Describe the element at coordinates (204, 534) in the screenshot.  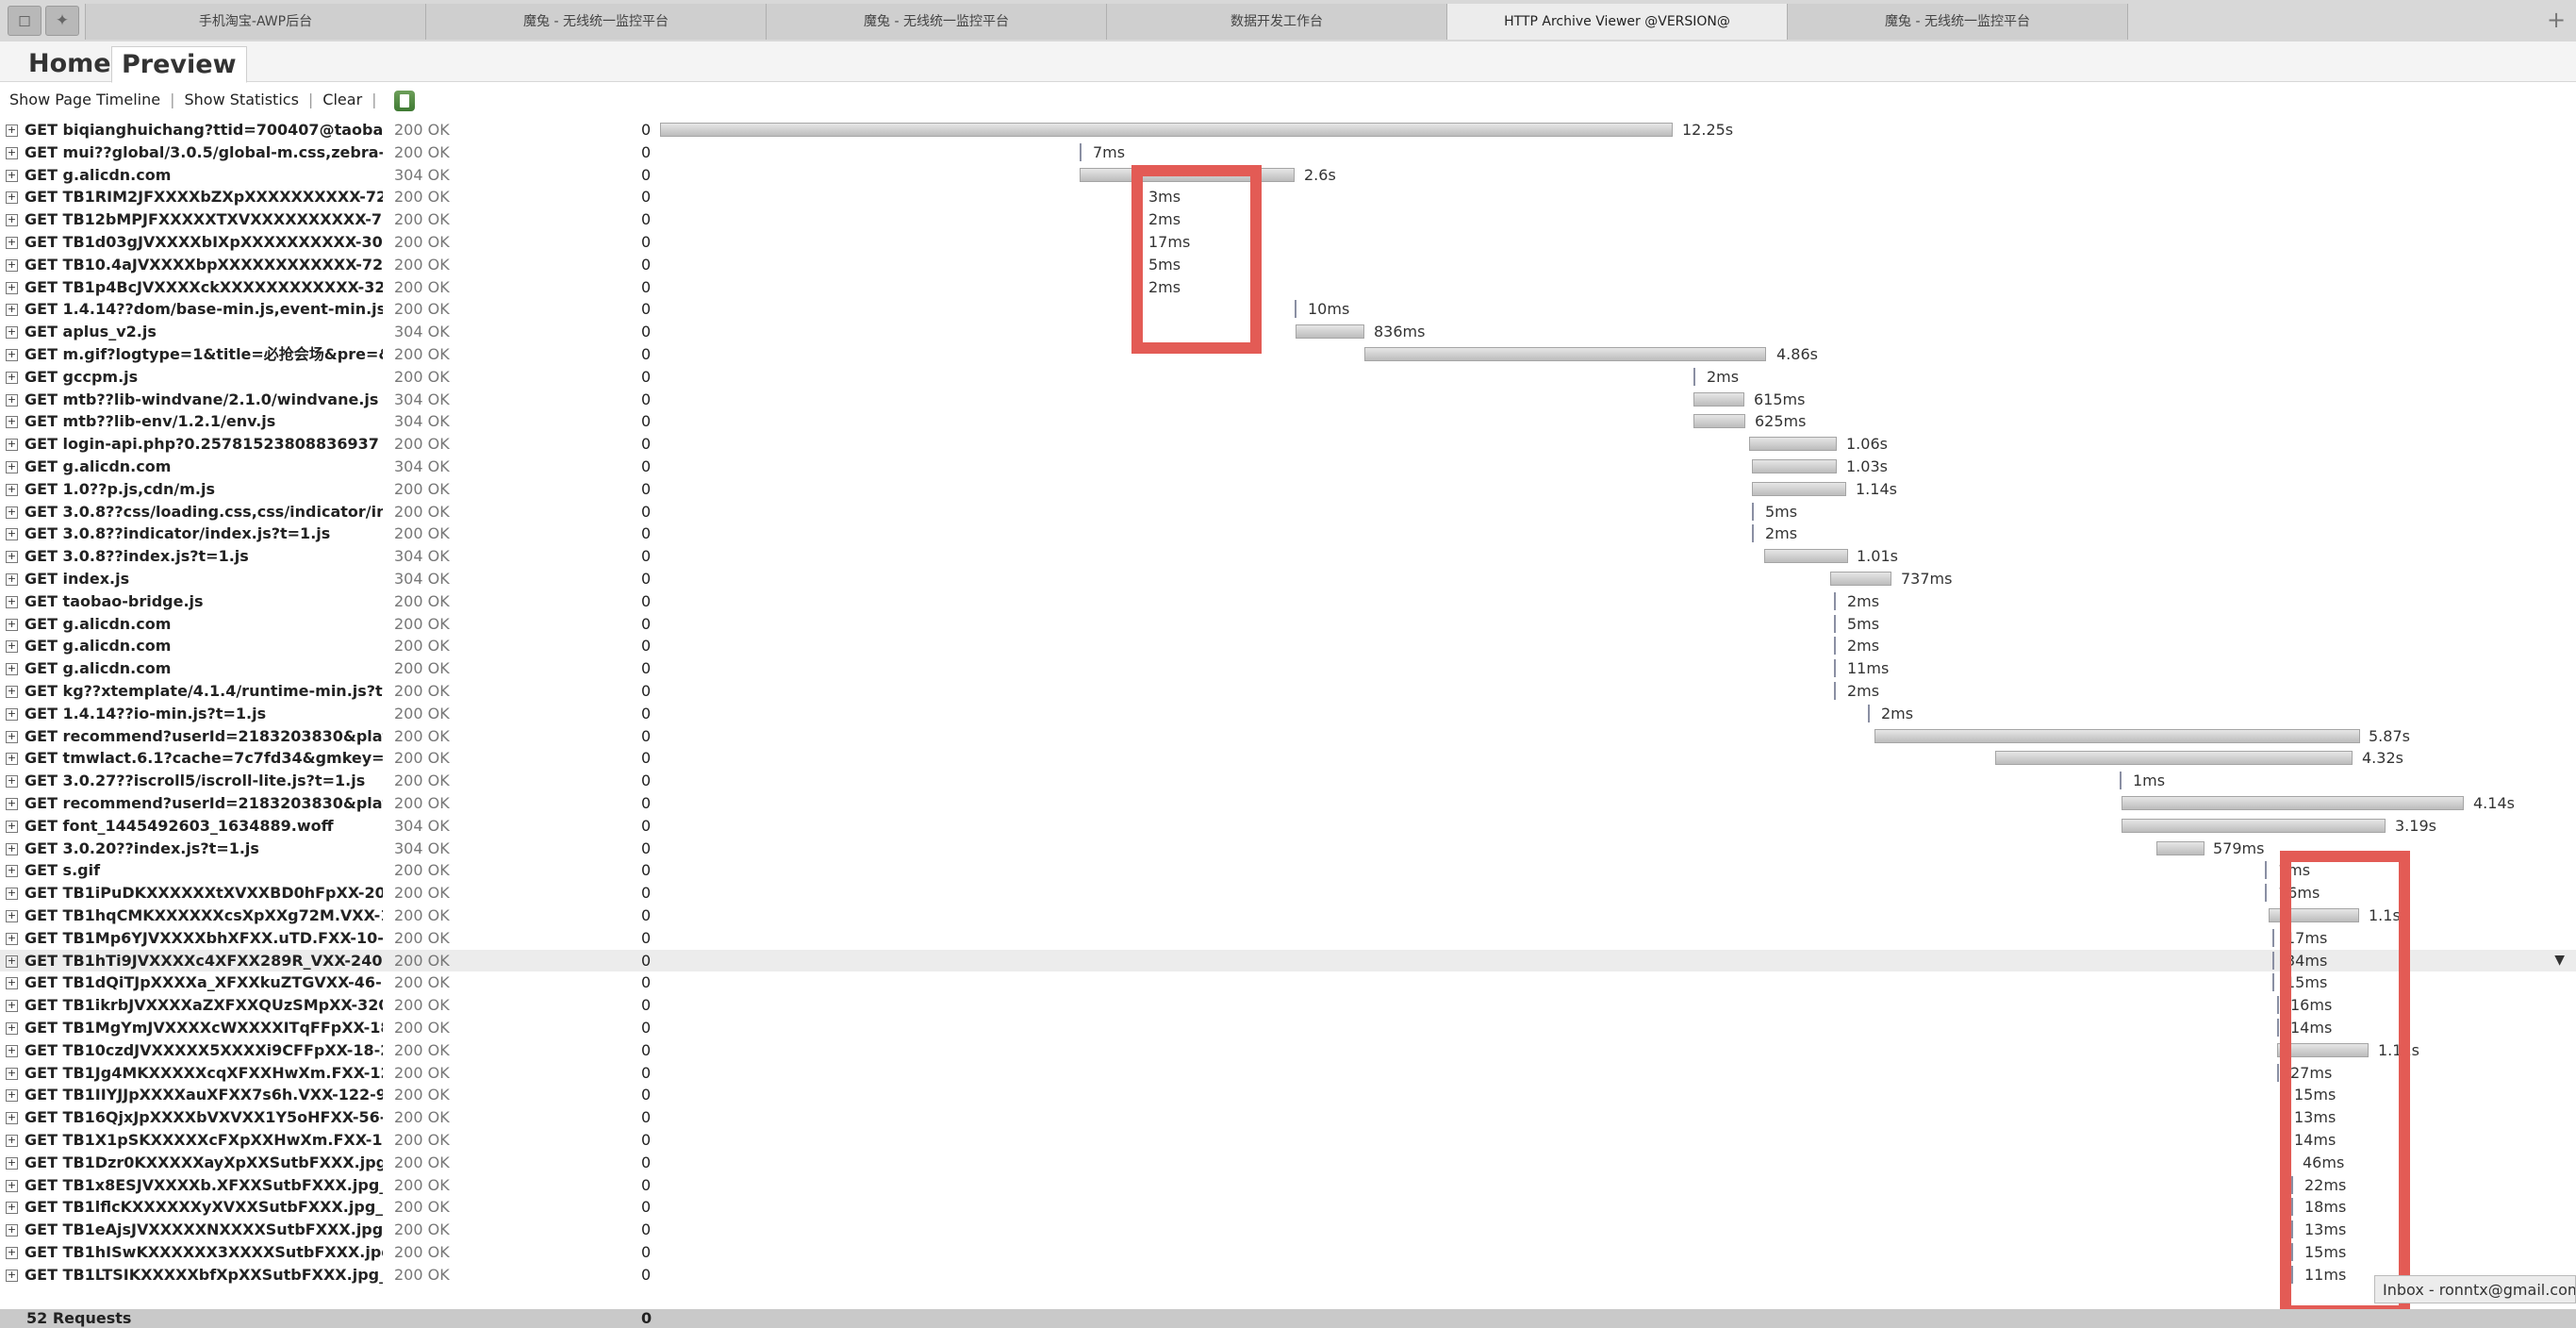
I see `request-url: GET 3.0.8??indicator/index.js?t=1.js` at that location.